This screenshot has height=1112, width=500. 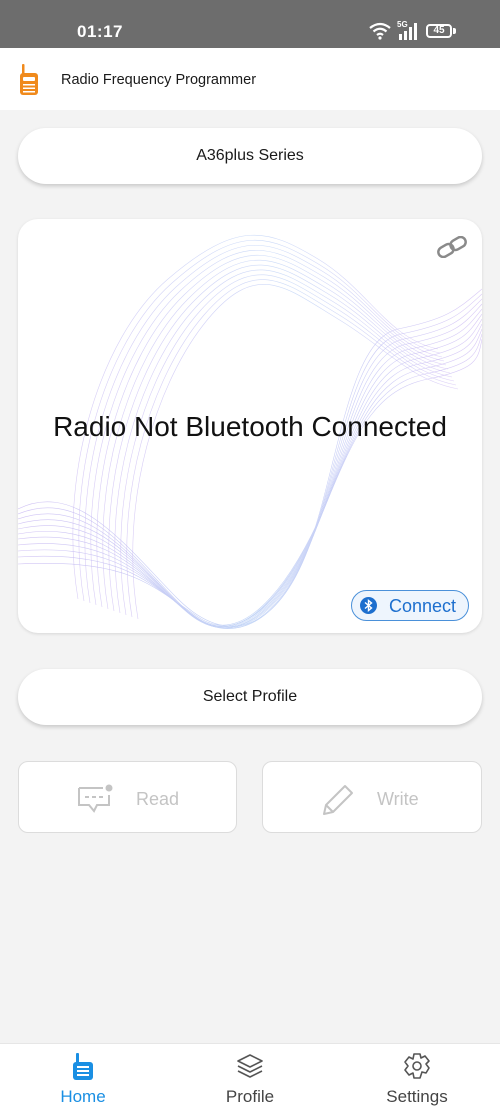 What do you see at coordinates (158, 799) in the screenshot?
I see `read-label: Read` at bounding box center [158, 799].